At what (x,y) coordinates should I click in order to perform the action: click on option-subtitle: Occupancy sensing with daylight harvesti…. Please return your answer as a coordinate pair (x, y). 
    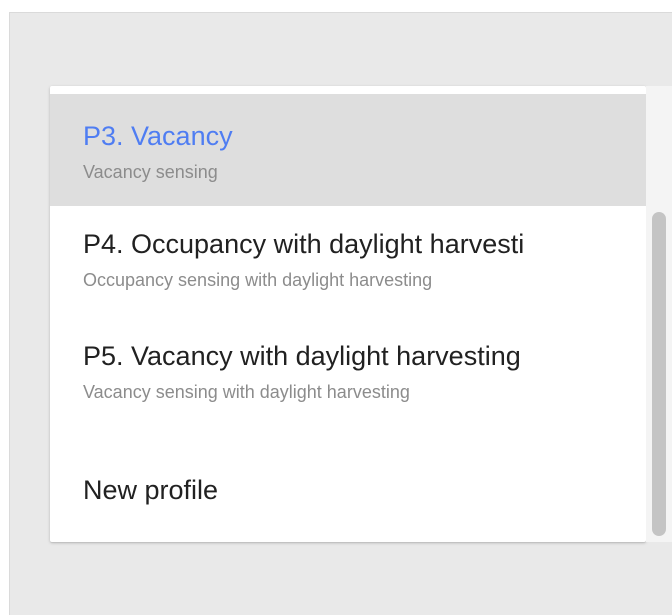
    Looking at the image, I should click on (258, 280).